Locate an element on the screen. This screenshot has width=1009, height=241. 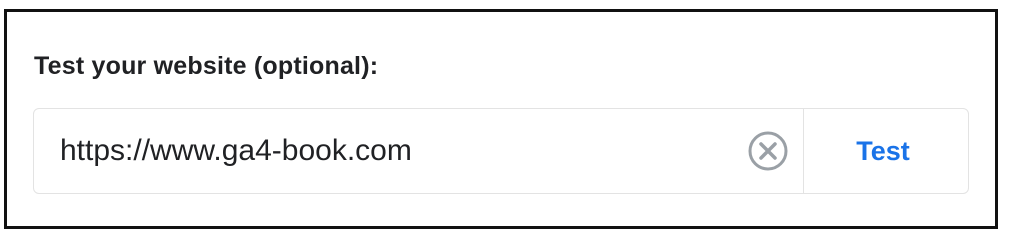
section-heading: Test your website (optional): is located at coordinates (206, 66).